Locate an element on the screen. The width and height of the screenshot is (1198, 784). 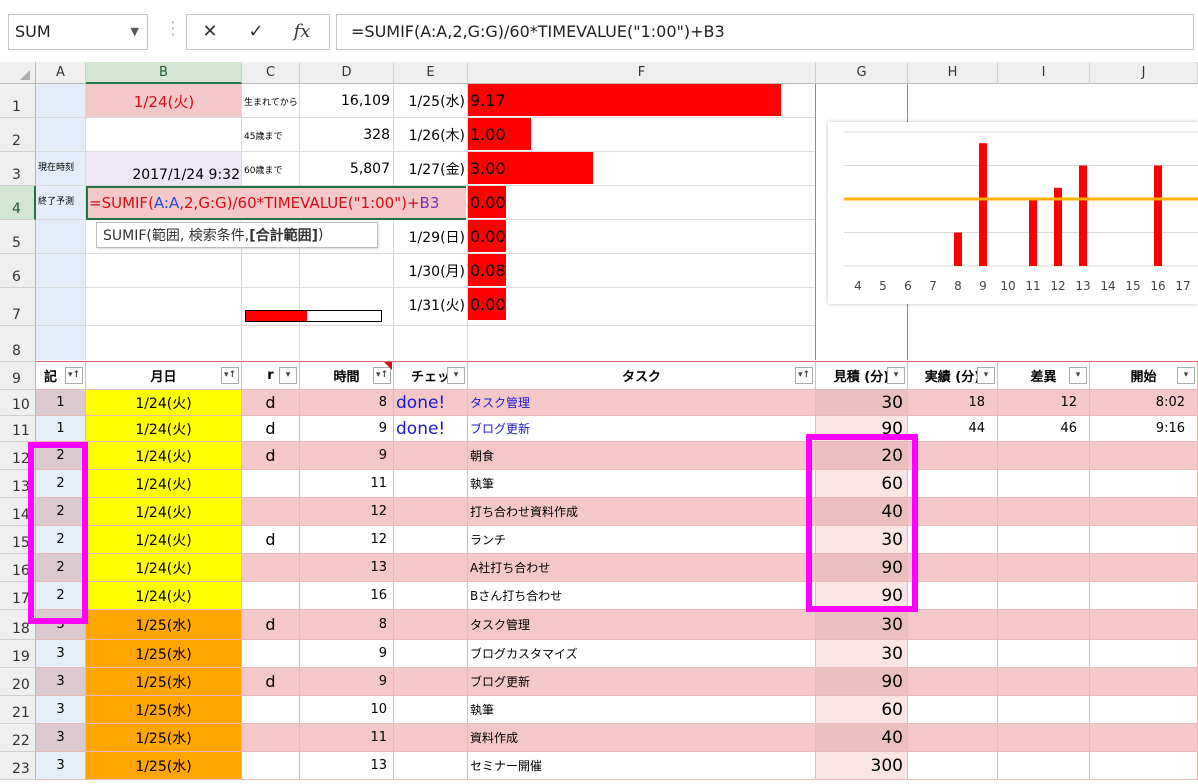
table-cell-i: 12 is located at coordinates (1044, 403).